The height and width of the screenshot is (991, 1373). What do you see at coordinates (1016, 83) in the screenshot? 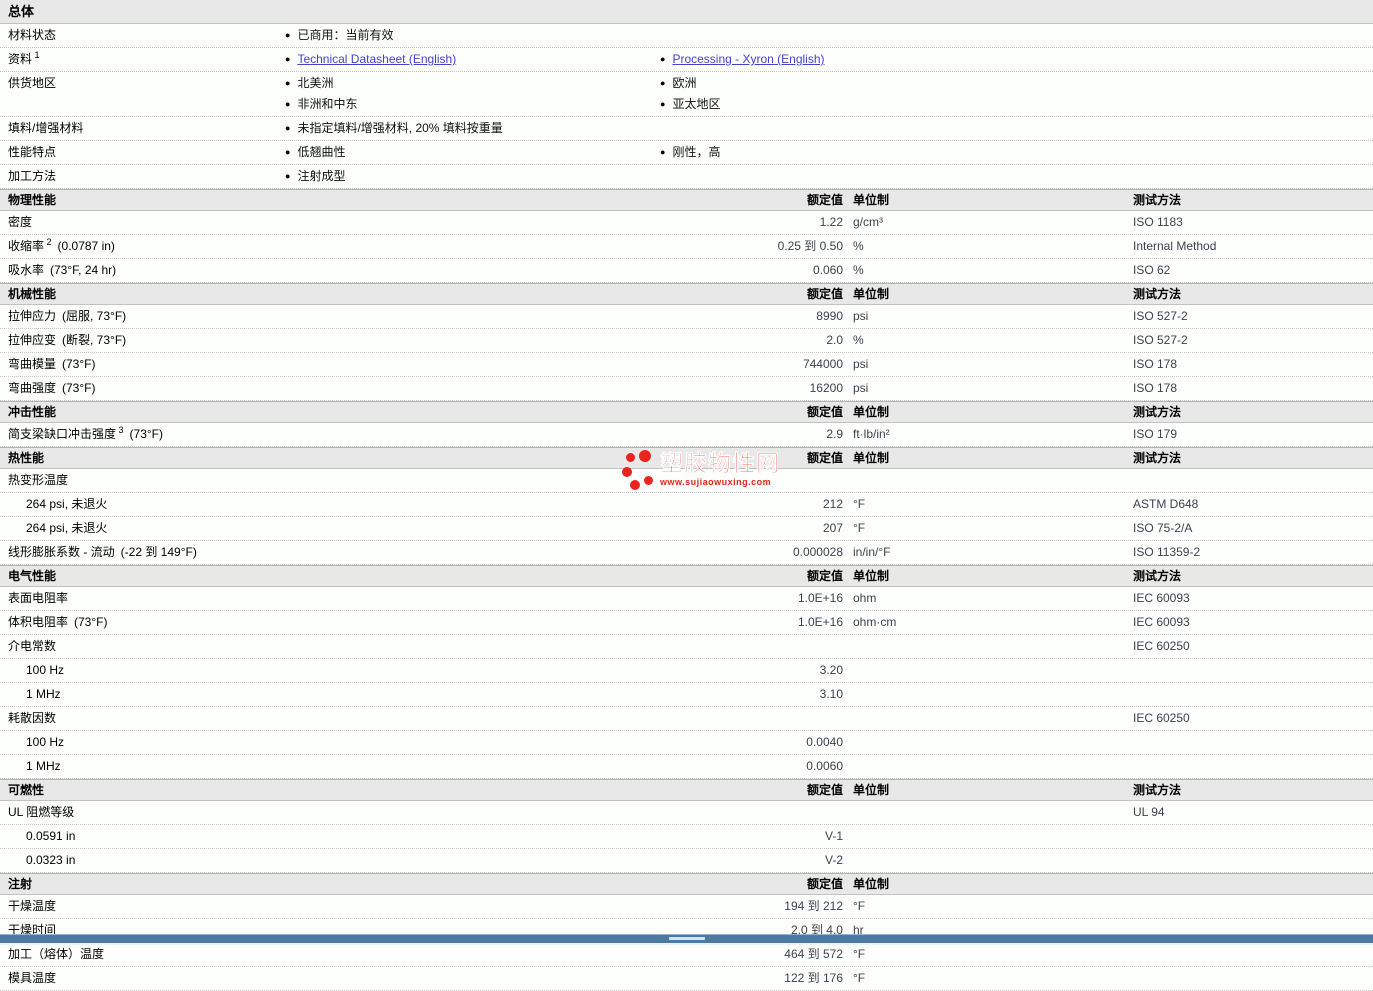
I see `bulleted-item: ● 欧洲` at bounding box center [1016, 83].